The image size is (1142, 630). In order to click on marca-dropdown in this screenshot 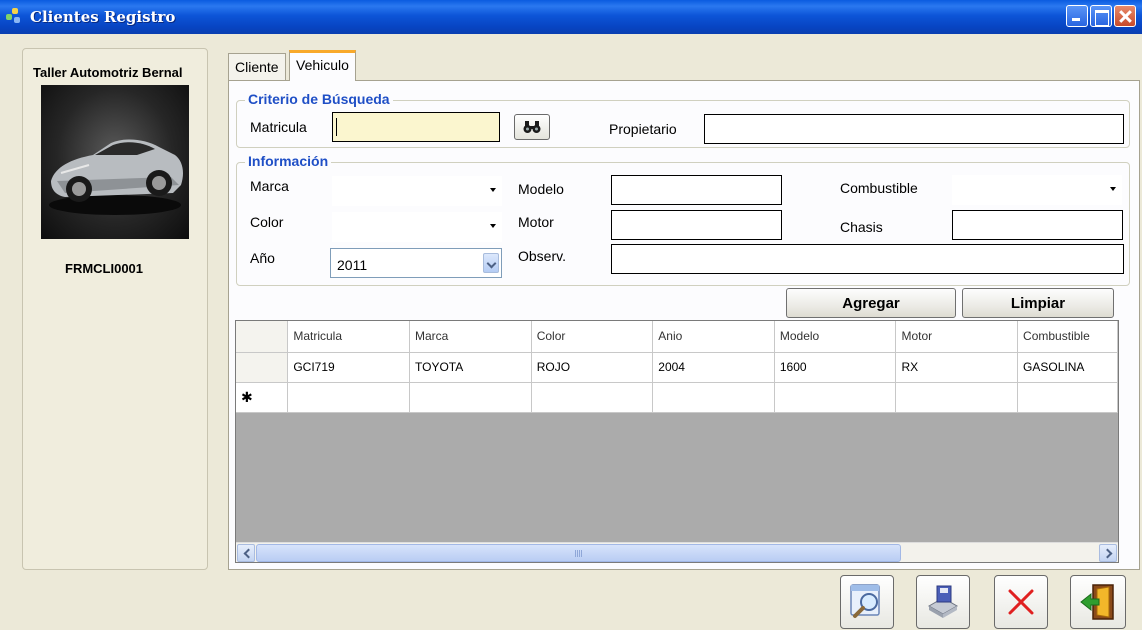, I will do `click(417, 191)`.